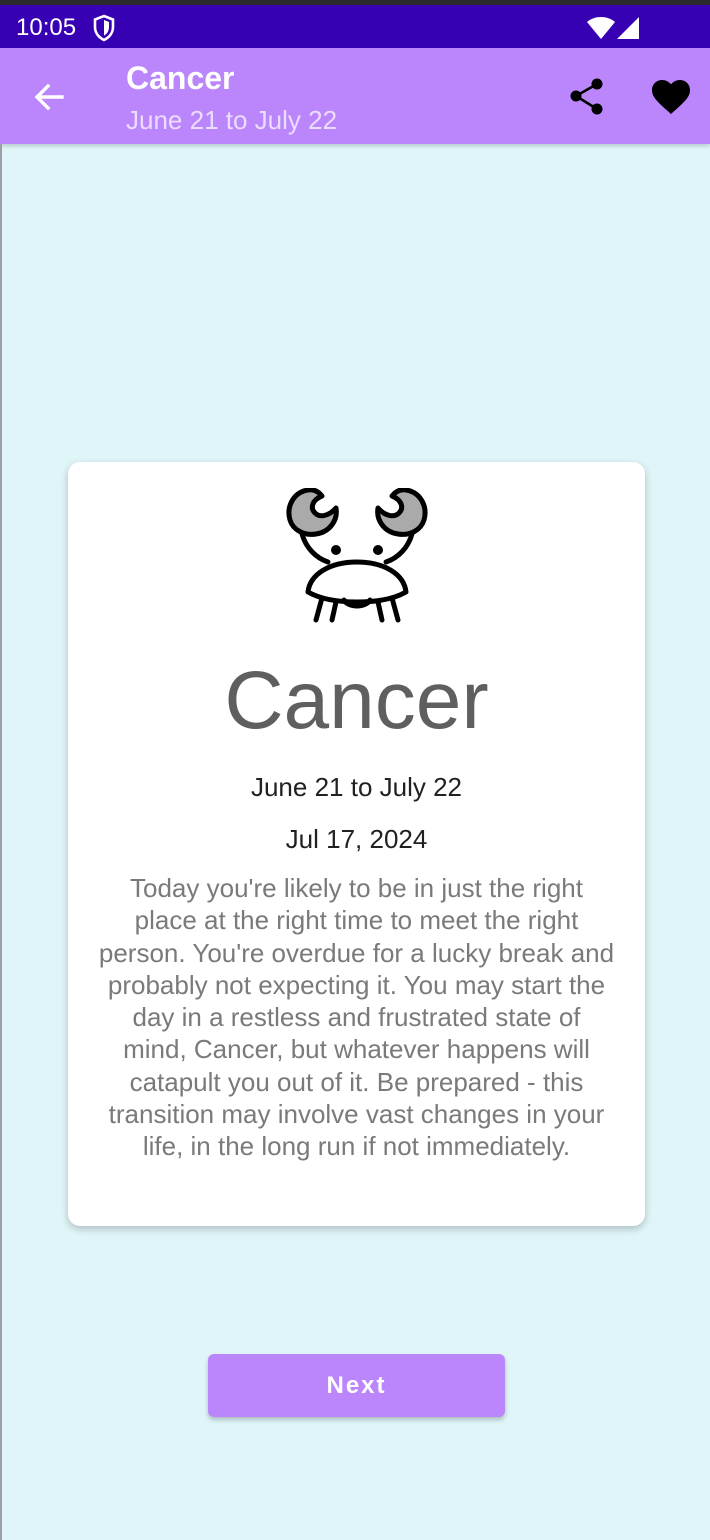 The width and height of the screenshot is (710, 1540). I want to click on arrow-back-icon, so click(49, 97).